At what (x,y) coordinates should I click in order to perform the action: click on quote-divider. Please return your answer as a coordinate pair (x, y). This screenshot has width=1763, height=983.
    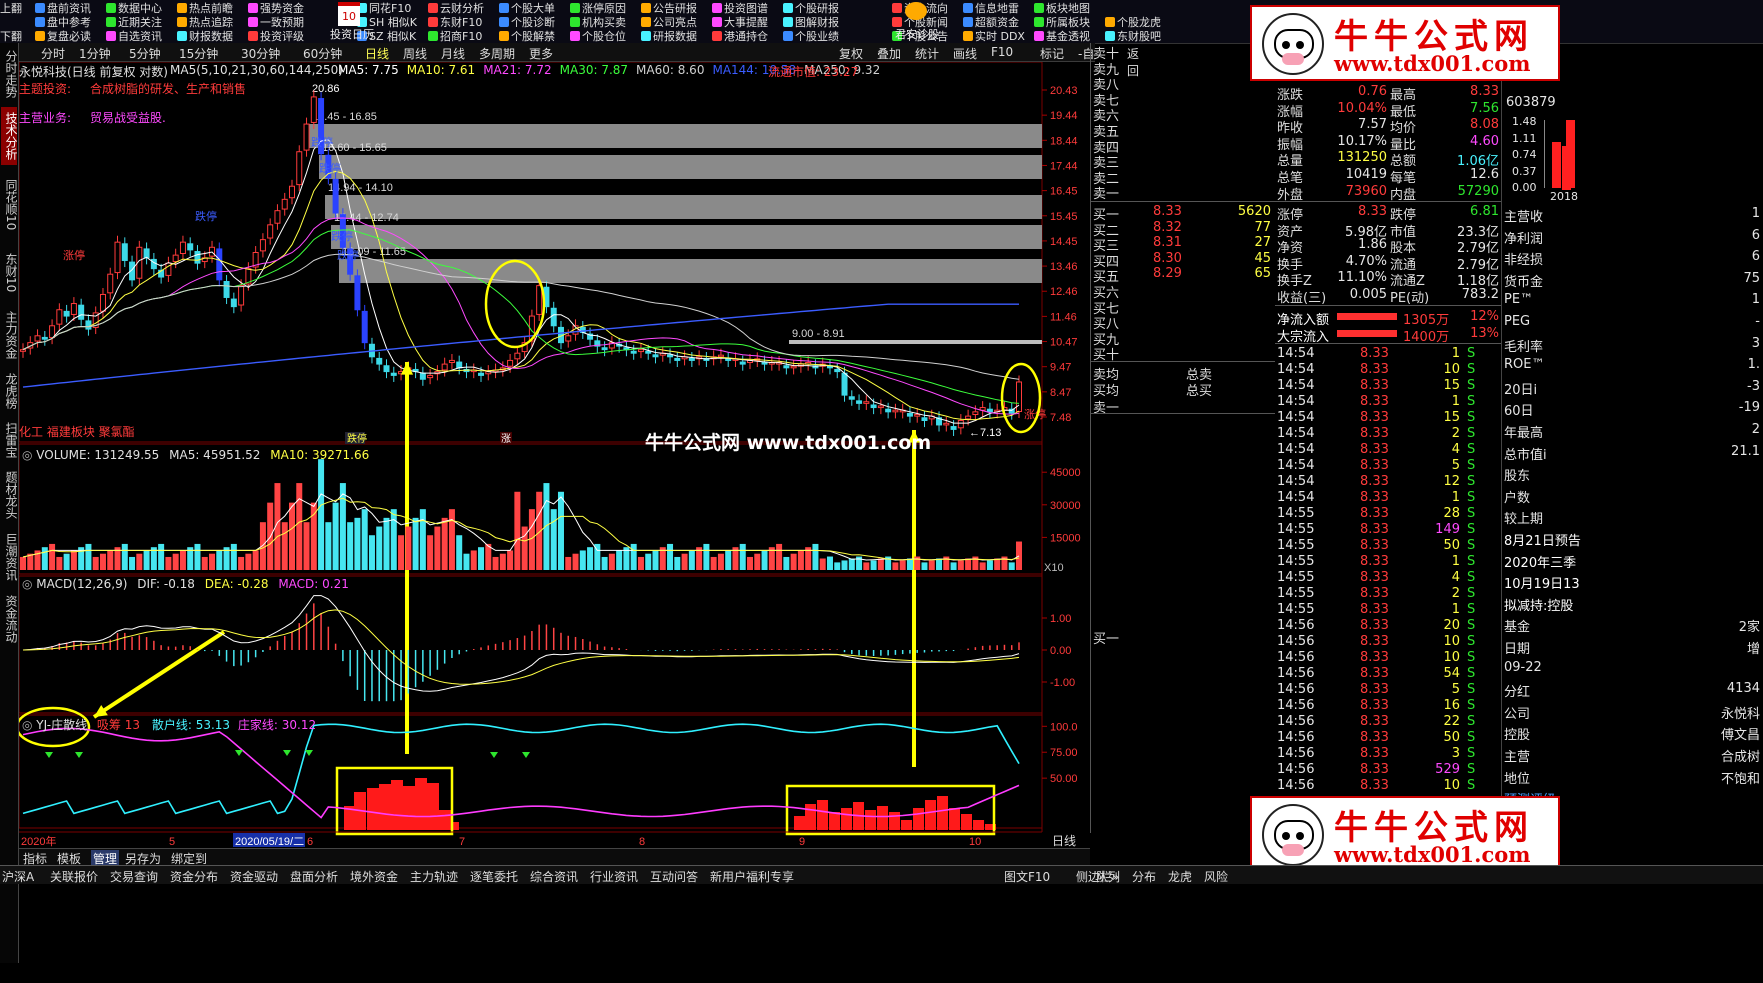
    Looking at the image, I should click on (1388, 343).